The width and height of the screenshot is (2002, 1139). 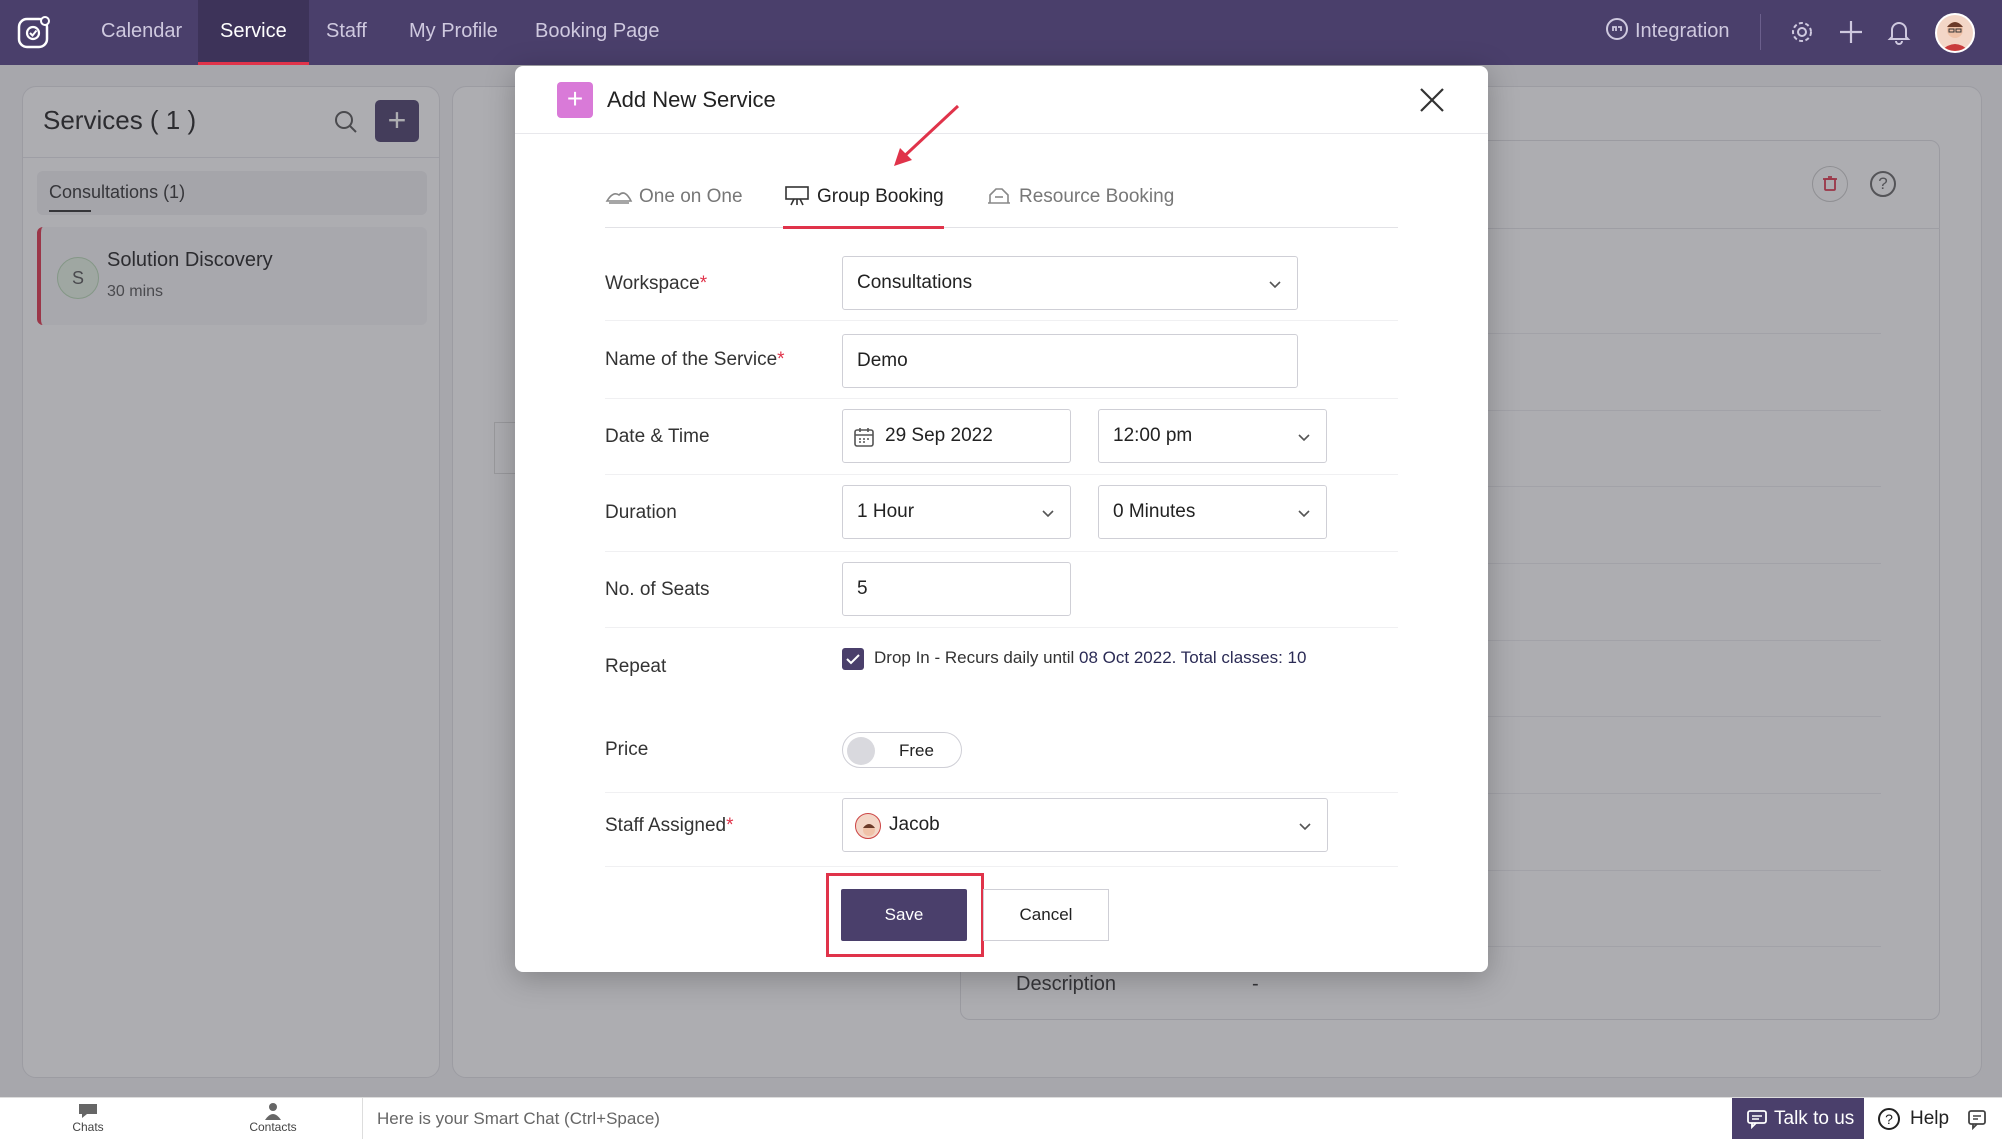 I want to click on workspace-select: Consultations, so click(x=1070, y=283).